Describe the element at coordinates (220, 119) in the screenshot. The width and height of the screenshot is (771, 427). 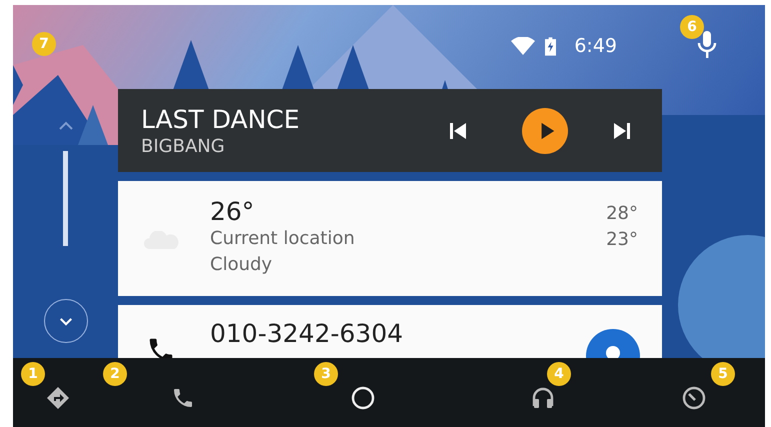
I see `song-title: LAST DANCE` at that location.